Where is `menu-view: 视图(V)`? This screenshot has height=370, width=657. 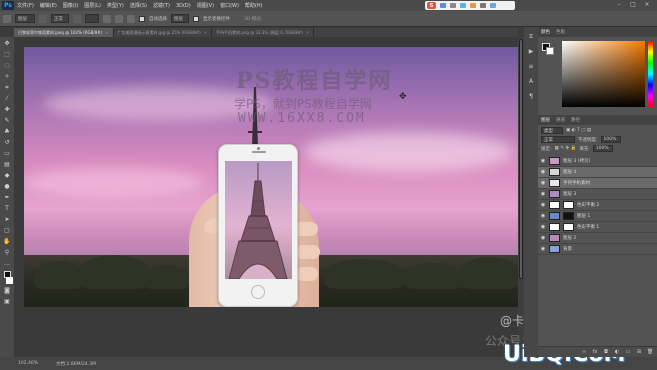
menu-view: 视图(V) is located at coordinates (205, 5).